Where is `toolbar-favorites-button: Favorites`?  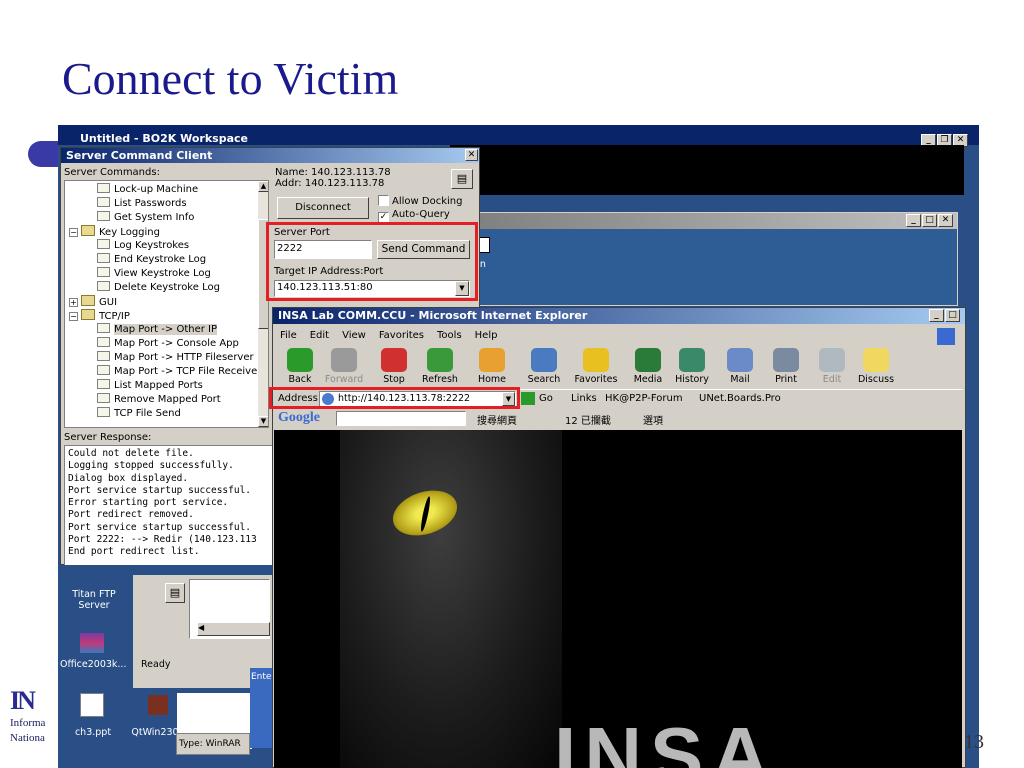 toolbar-favorites-button: Favorites is located at coordinates (596, 366).